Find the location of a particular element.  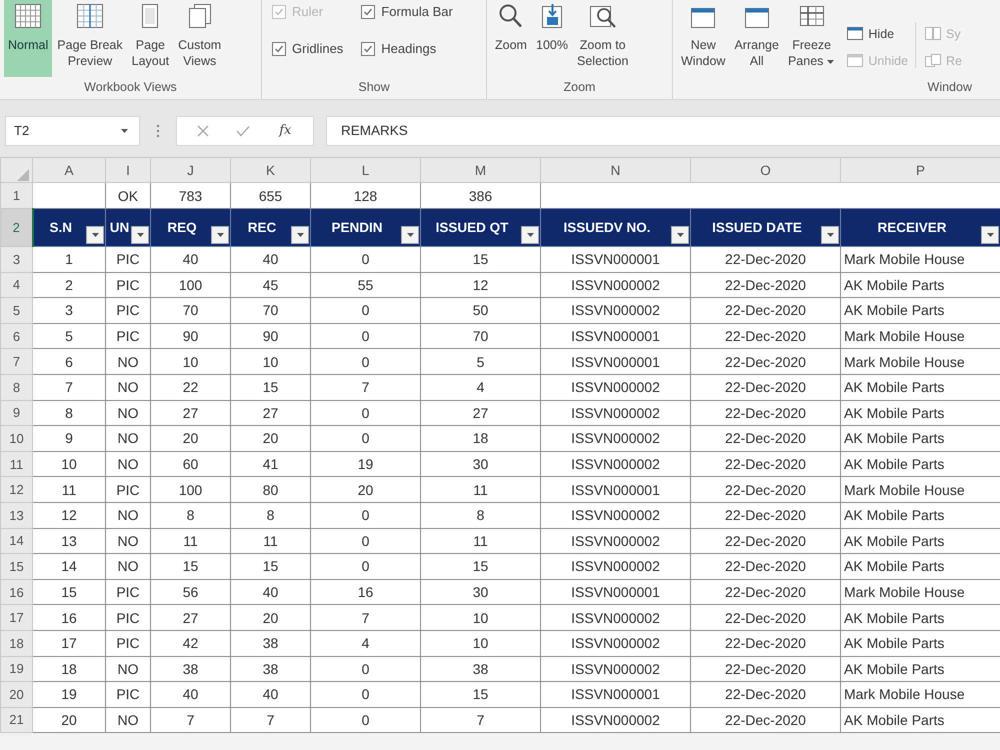

insert-function-button: fx is located at coordinates (285, 130).